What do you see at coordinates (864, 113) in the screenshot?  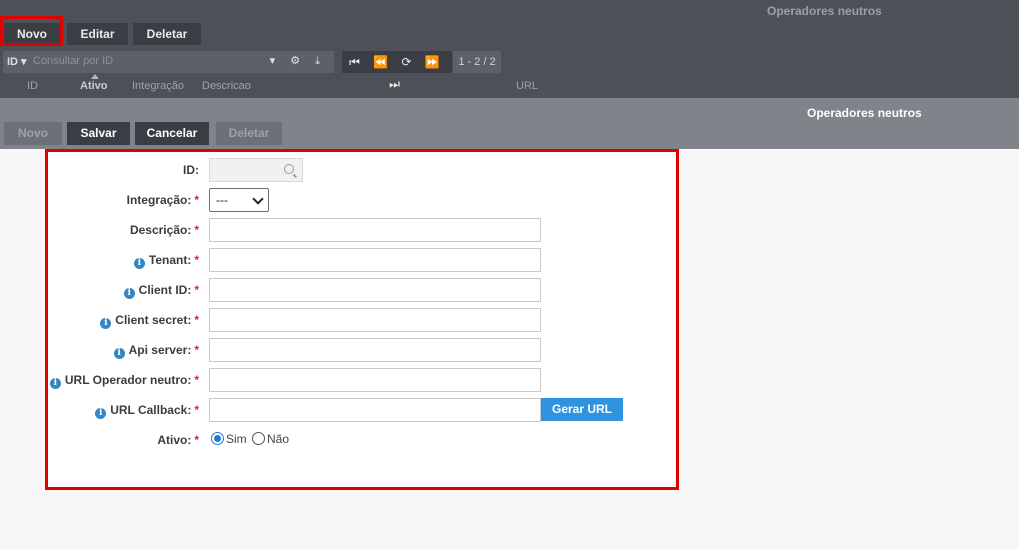 I see `form-panel-title: Operadores neutros` at bounding box center [864, 113].